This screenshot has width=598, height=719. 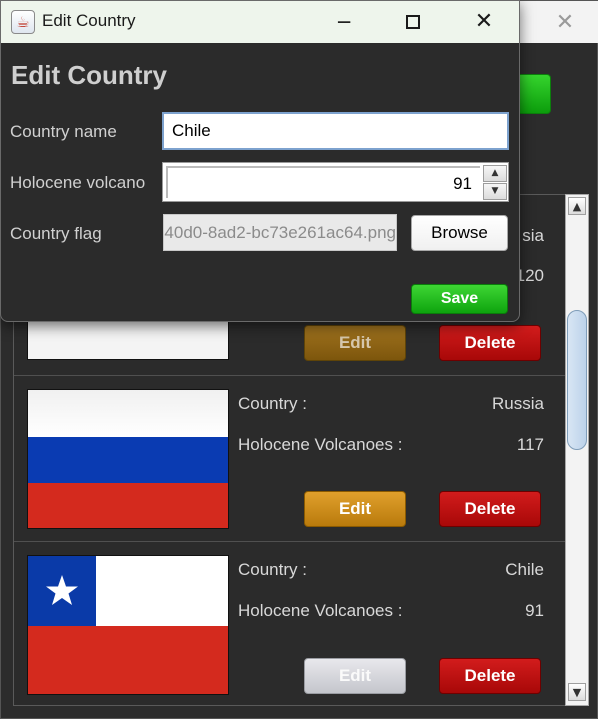 What do you see at coordinates (56, 233) in the screenshot?
I see `country-flag-label: Country flag` at bounding box center [56, 233].